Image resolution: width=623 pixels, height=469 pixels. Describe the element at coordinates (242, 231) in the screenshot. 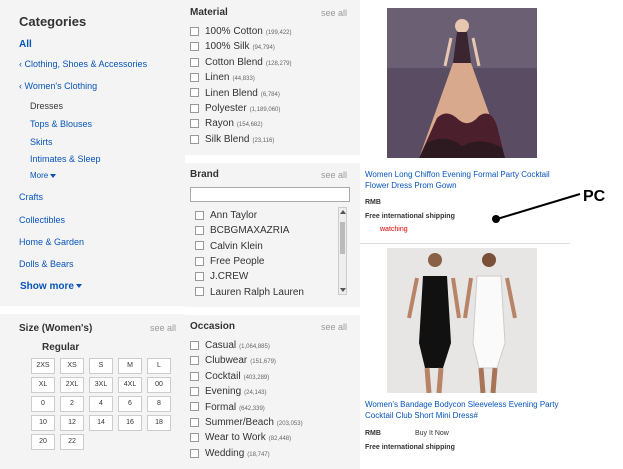

I see `brand-option: BCBGMAXAZRIA` at that location.